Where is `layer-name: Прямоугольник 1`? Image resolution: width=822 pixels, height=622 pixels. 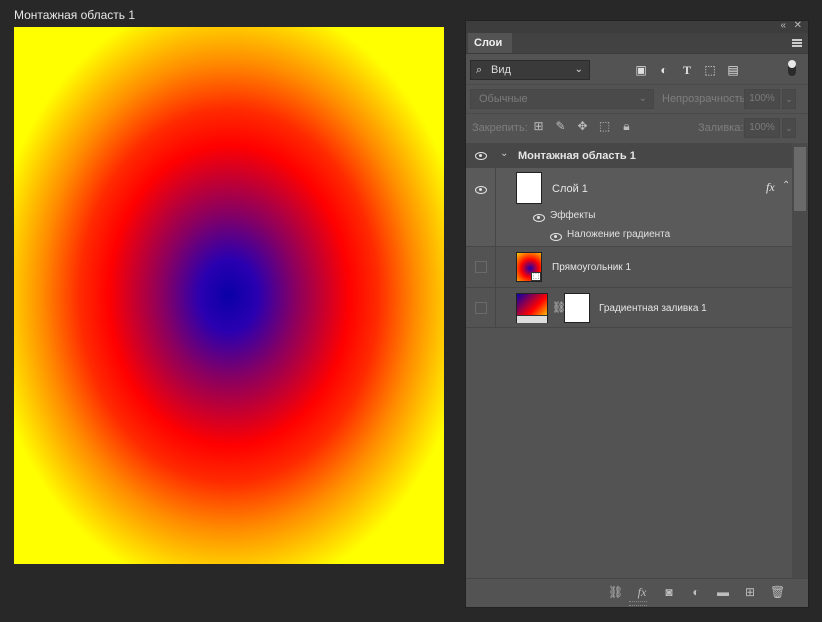
layer-name: Прямоугольник 1 is located at coordinates (592, 267).